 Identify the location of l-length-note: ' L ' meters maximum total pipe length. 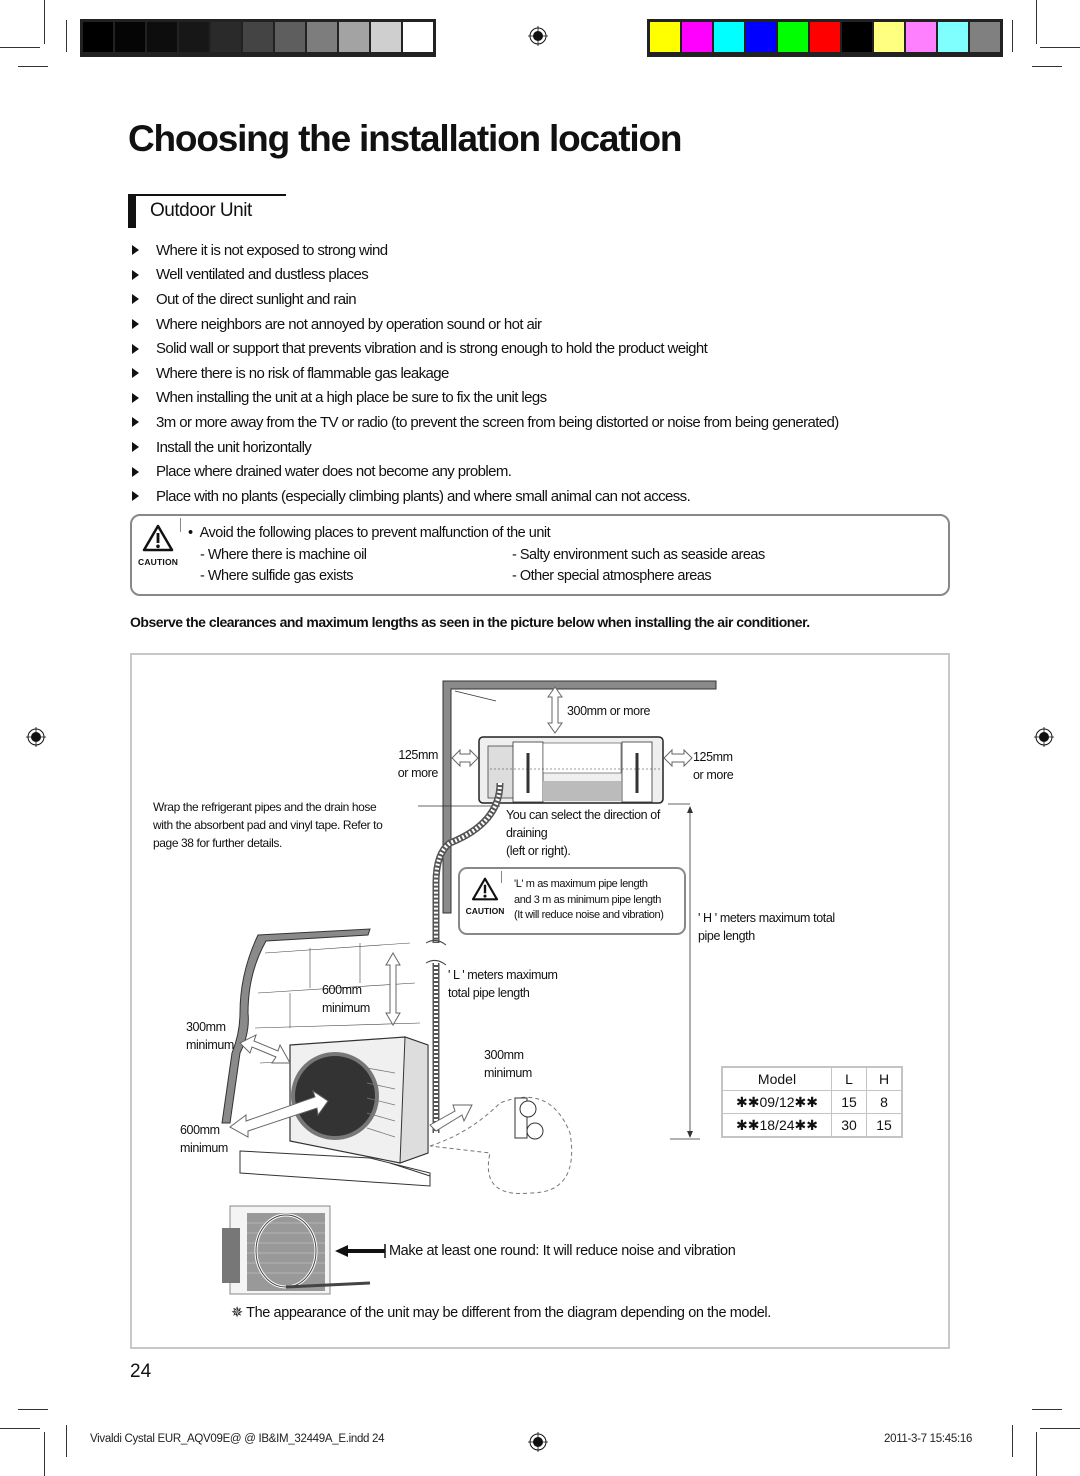
(503, 984).